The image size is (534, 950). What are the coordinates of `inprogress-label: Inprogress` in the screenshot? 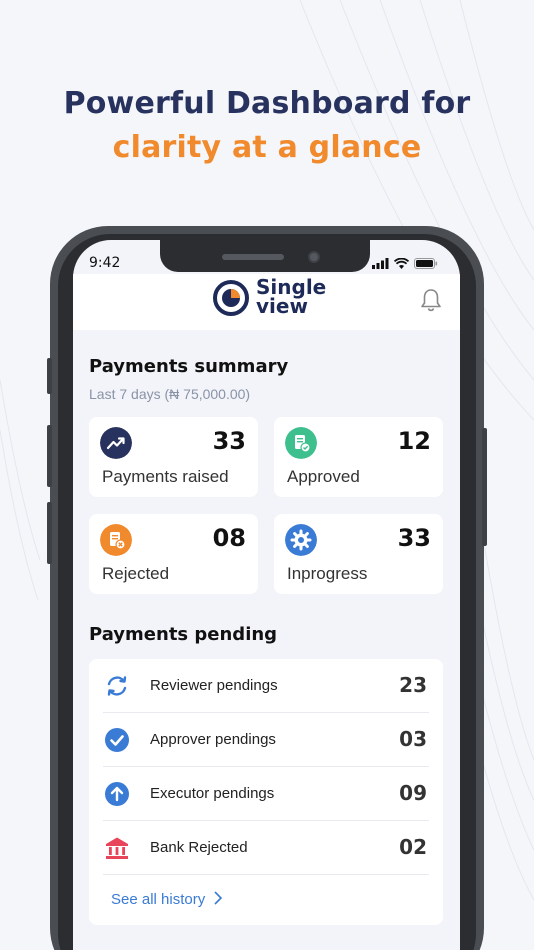 It's located at (327, 573).